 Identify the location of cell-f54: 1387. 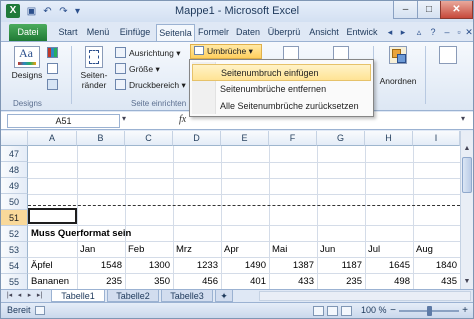
(293, 266).